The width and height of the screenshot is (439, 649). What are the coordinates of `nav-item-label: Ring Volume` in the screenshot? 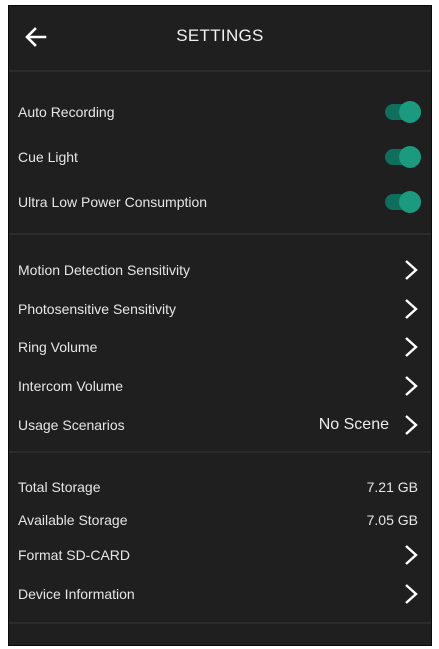 It's located at (58, 347).